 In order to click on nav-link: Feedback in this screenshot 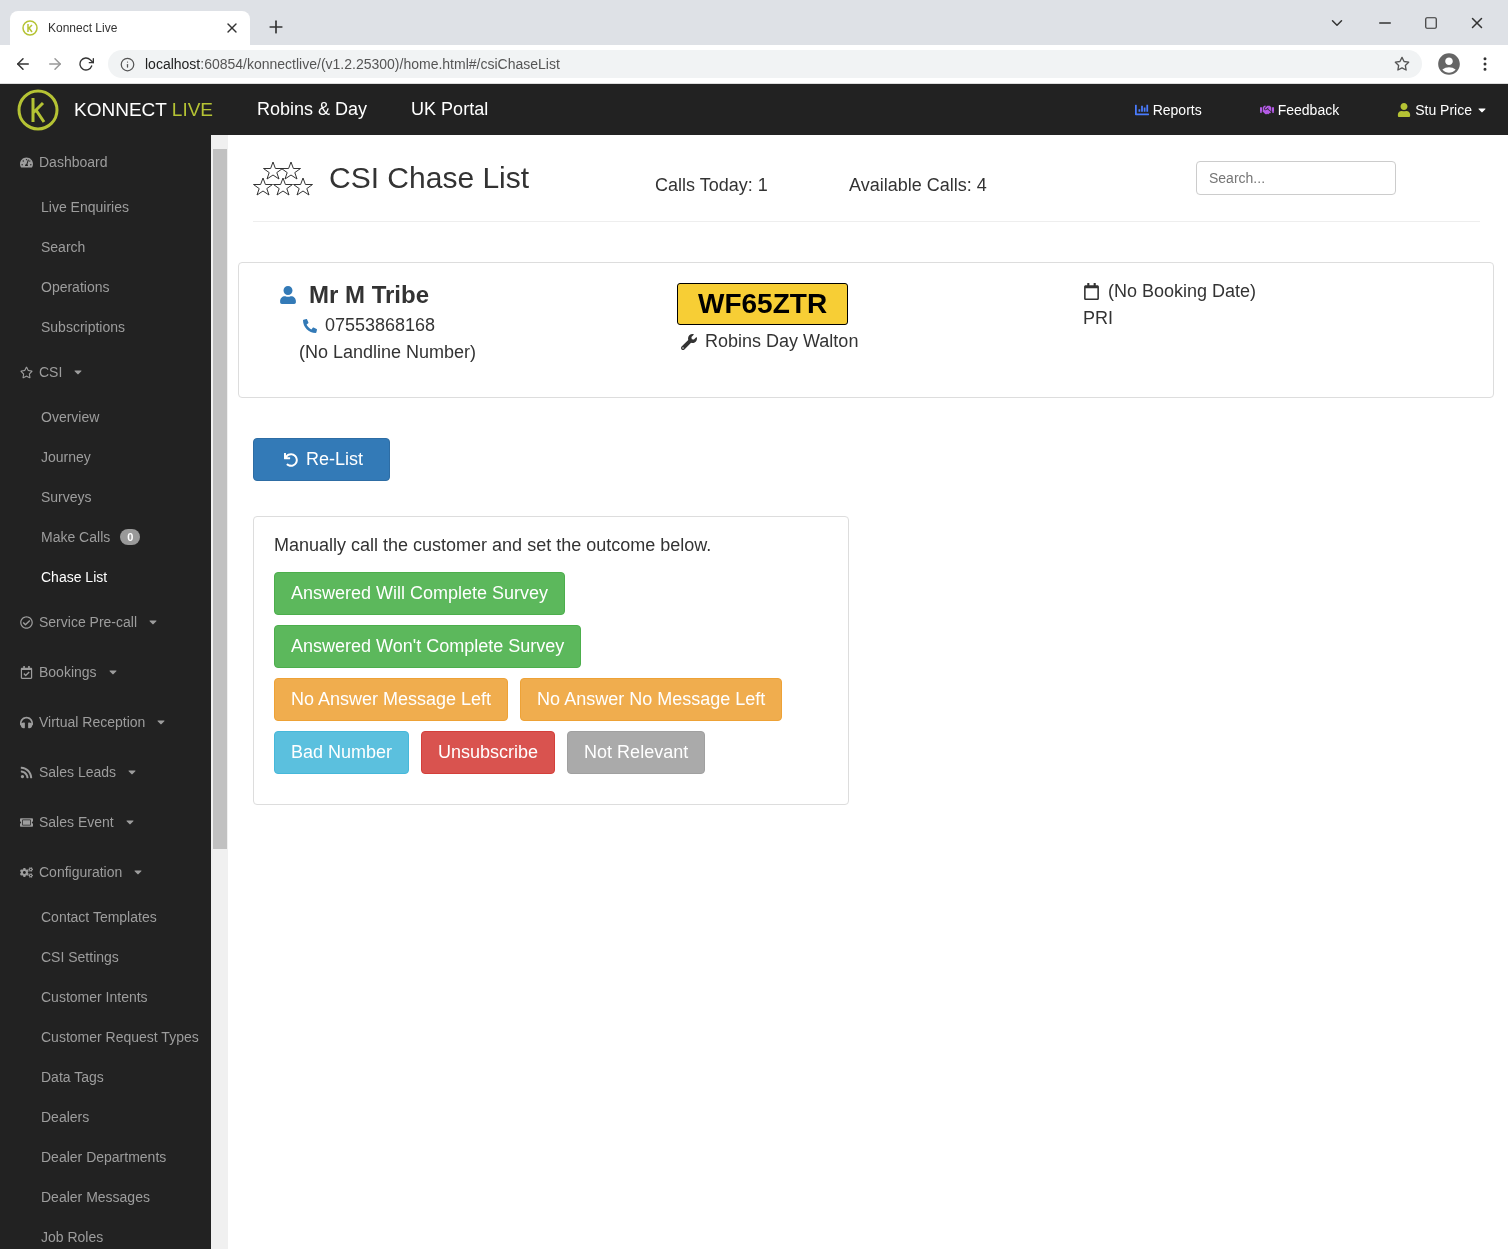, I will do `click(1299, 109)`.